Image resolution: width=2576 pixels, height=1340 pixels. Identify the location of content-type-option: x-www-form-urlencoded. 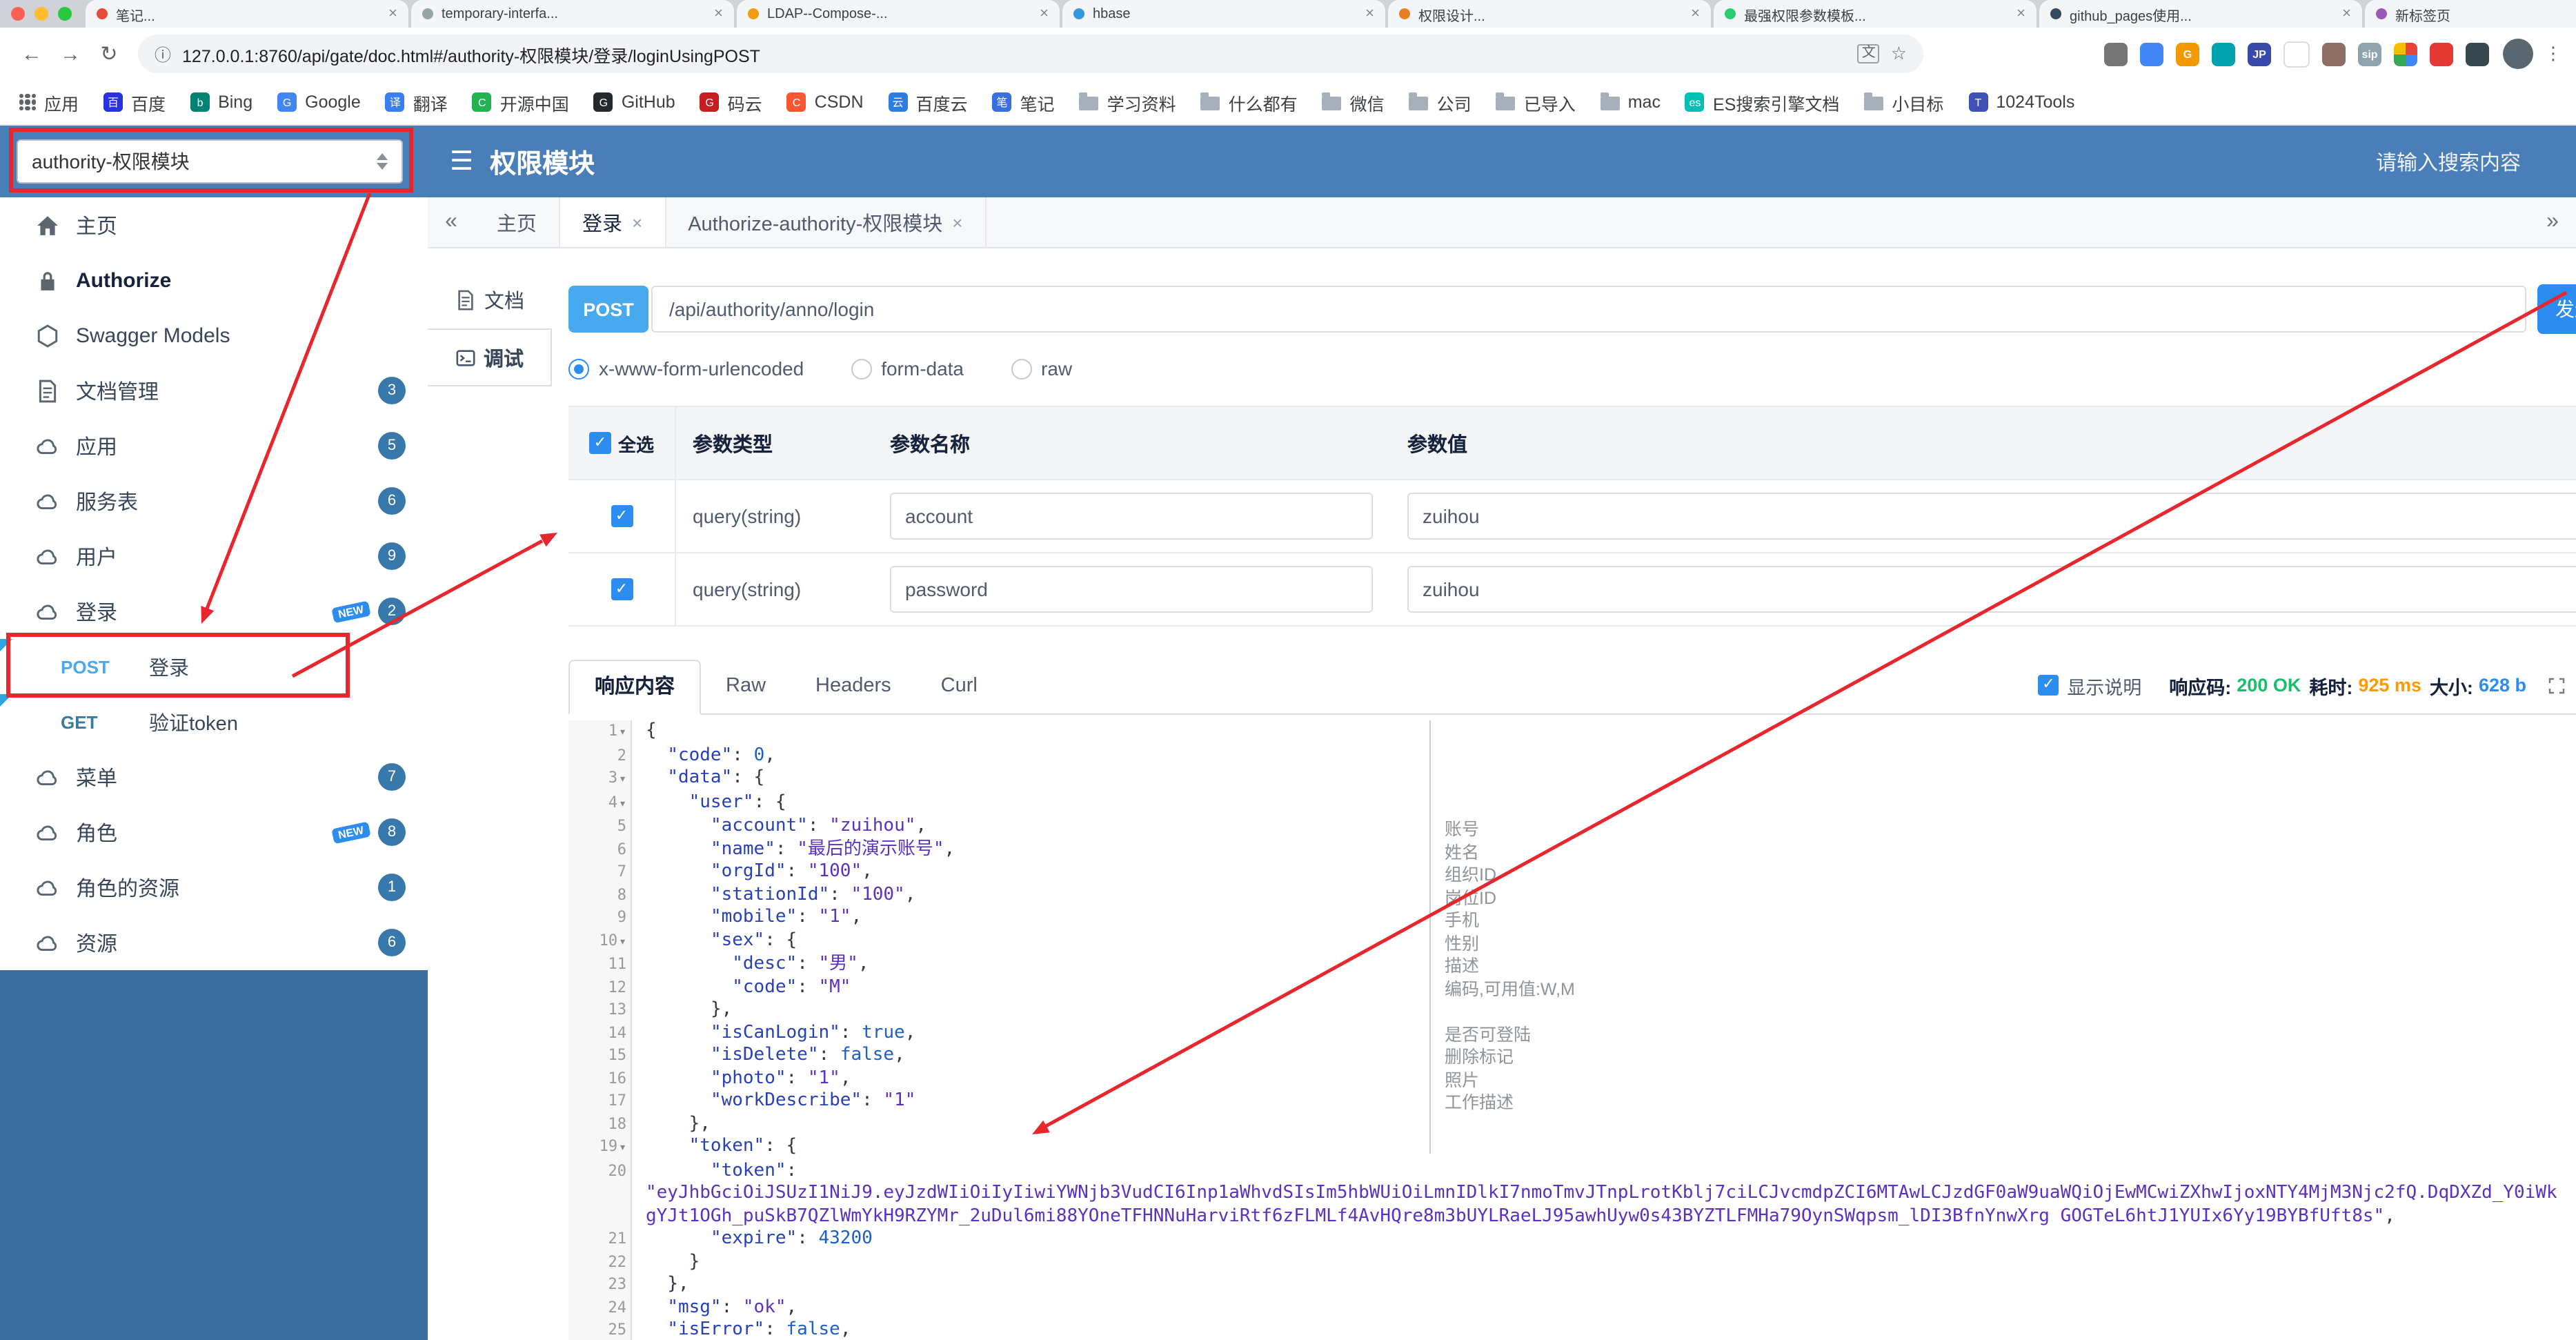
(686, 369).